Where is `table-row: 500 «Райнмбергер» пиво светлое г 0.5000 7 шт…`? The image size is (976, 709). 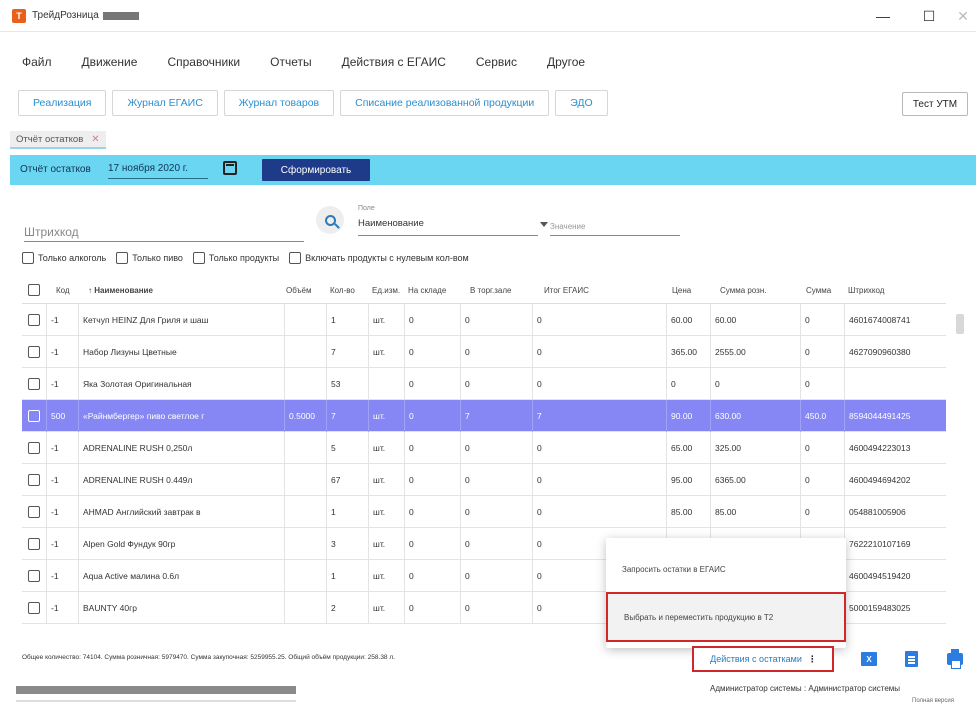 table-row: 500 «Райнмбергер» пиво светлое г 0.5000 7 шт… is located at coordinates (484, 416).